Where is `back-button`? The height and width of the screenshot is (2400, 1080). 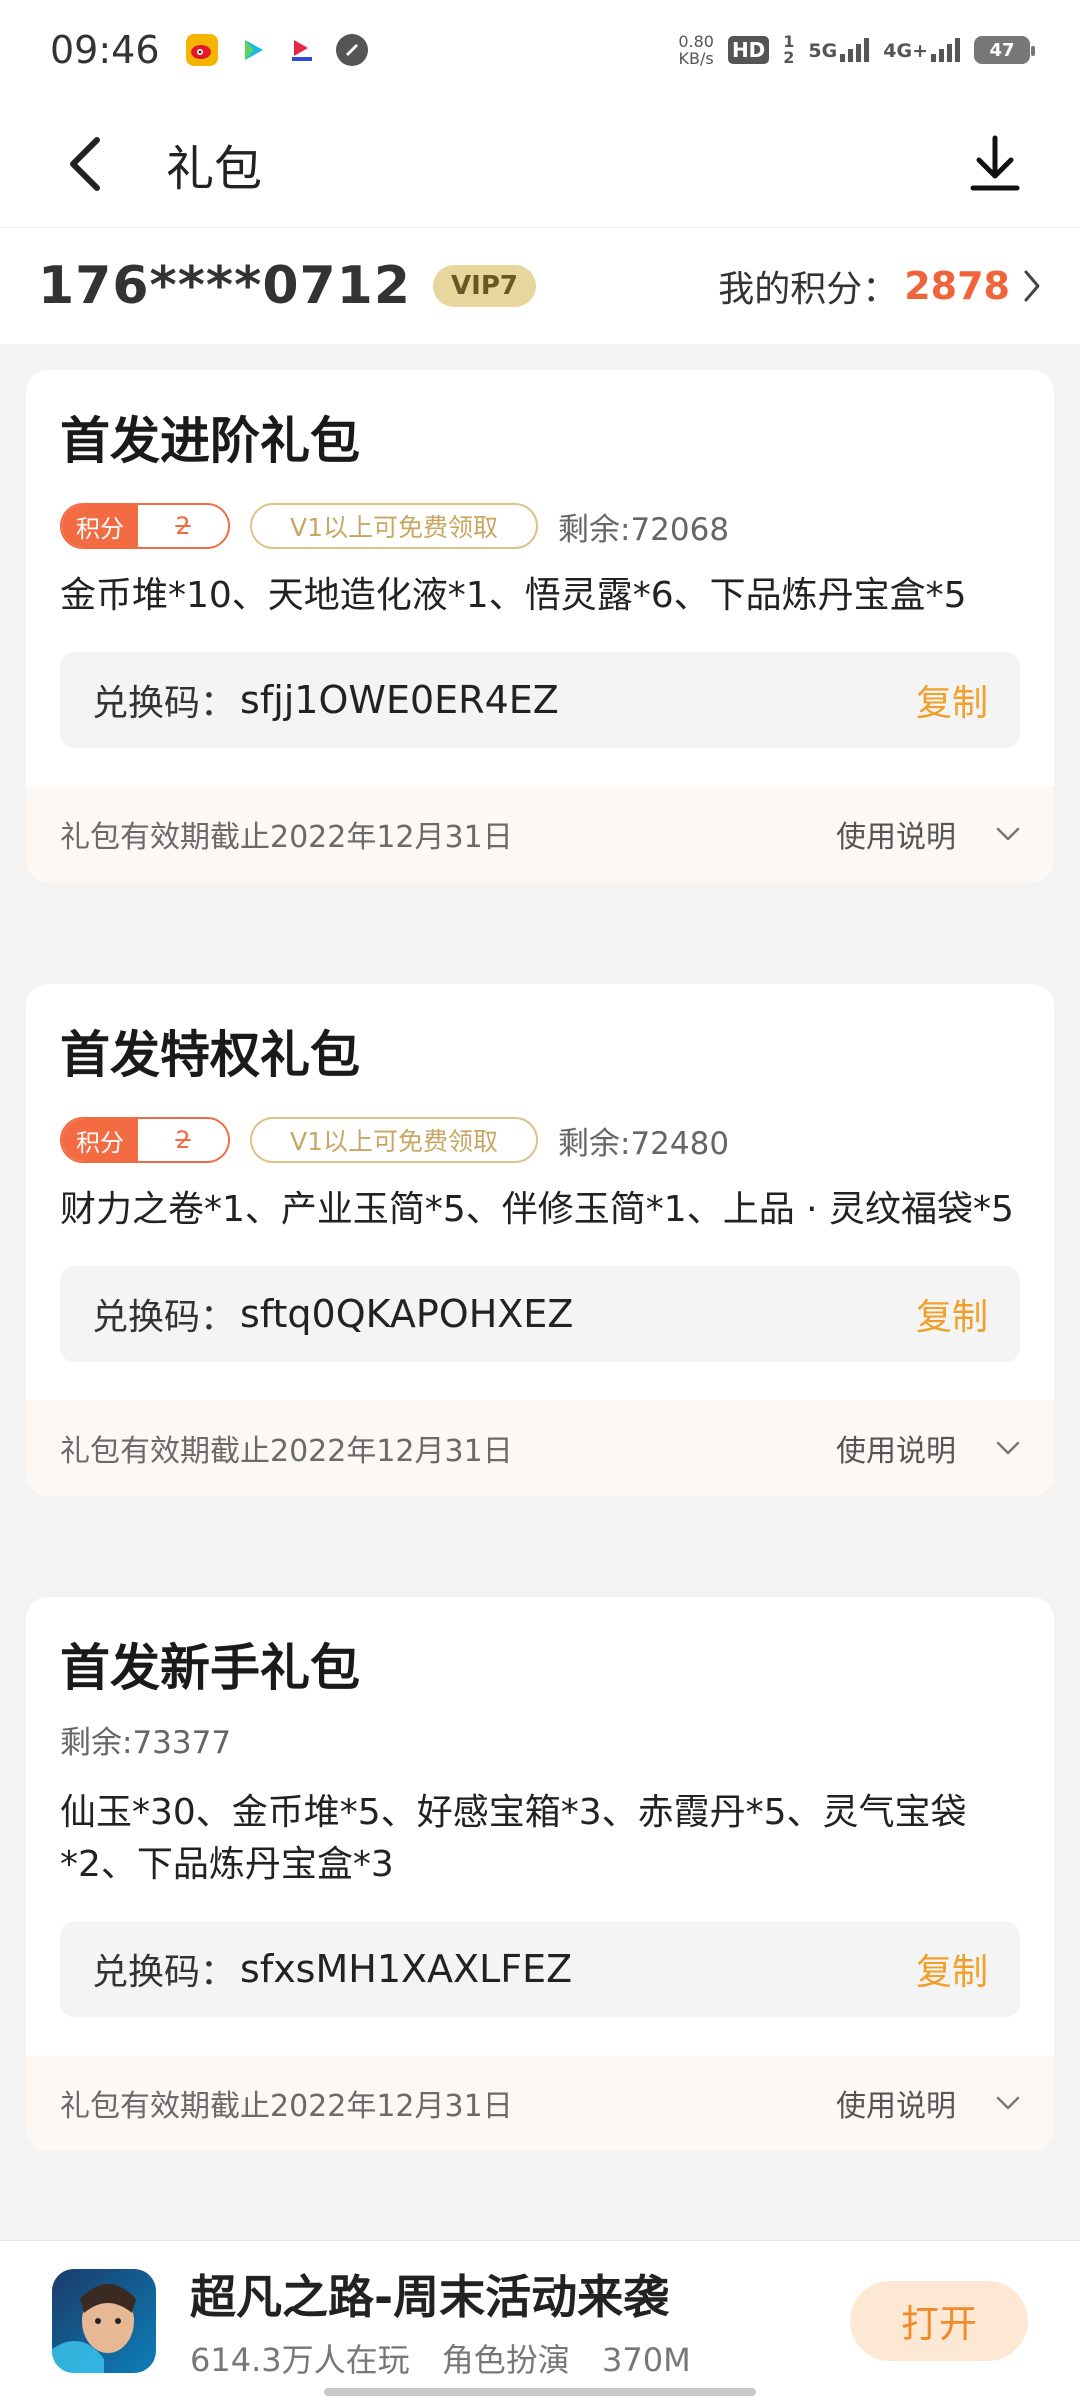 back-button is located at coordinates (85, 164).